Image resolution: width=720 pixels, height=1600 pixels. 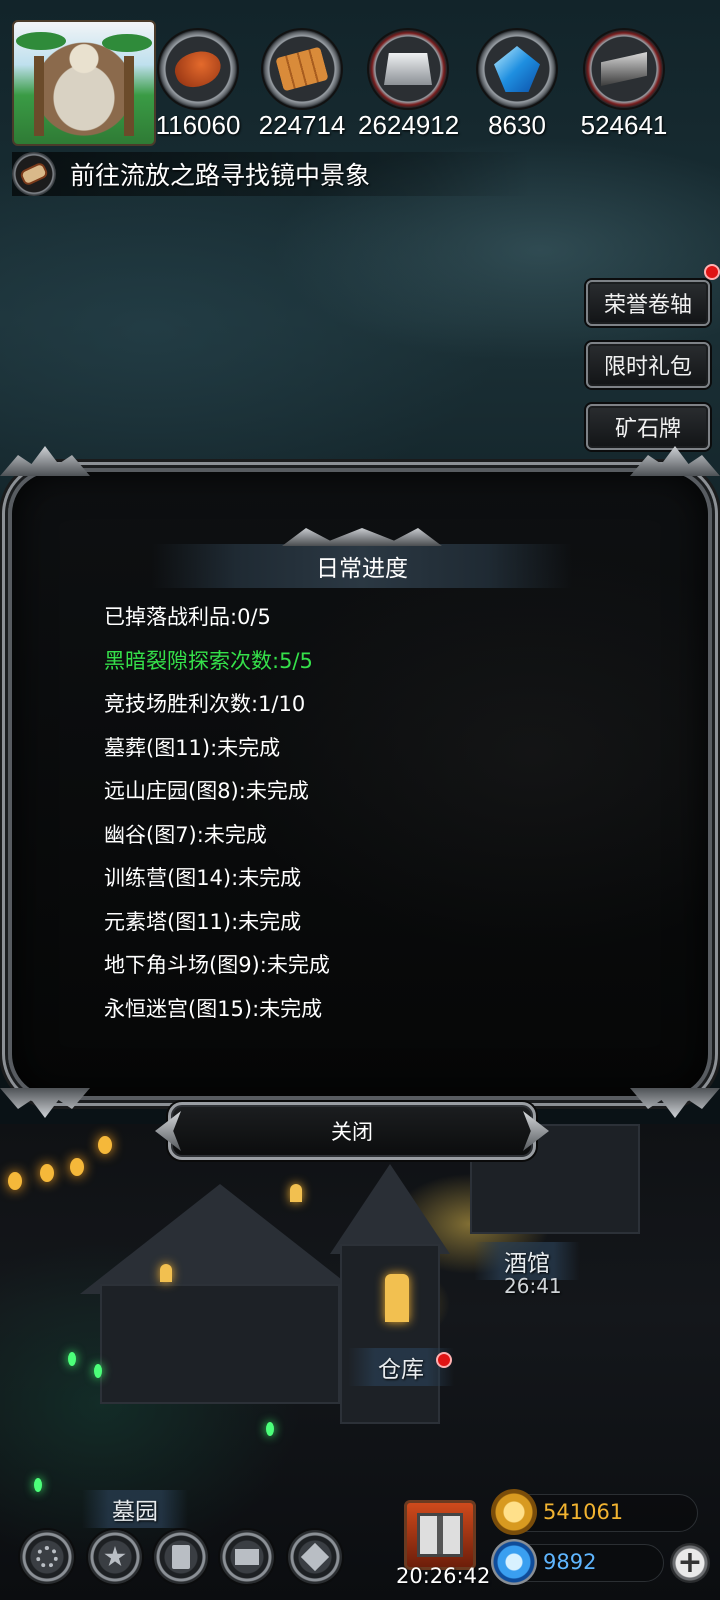 What do you see at coordinates (192, 747) in the screenshot?
I see `list-item: 墓葬(图11):未完成` at bounding box center [192, 747].